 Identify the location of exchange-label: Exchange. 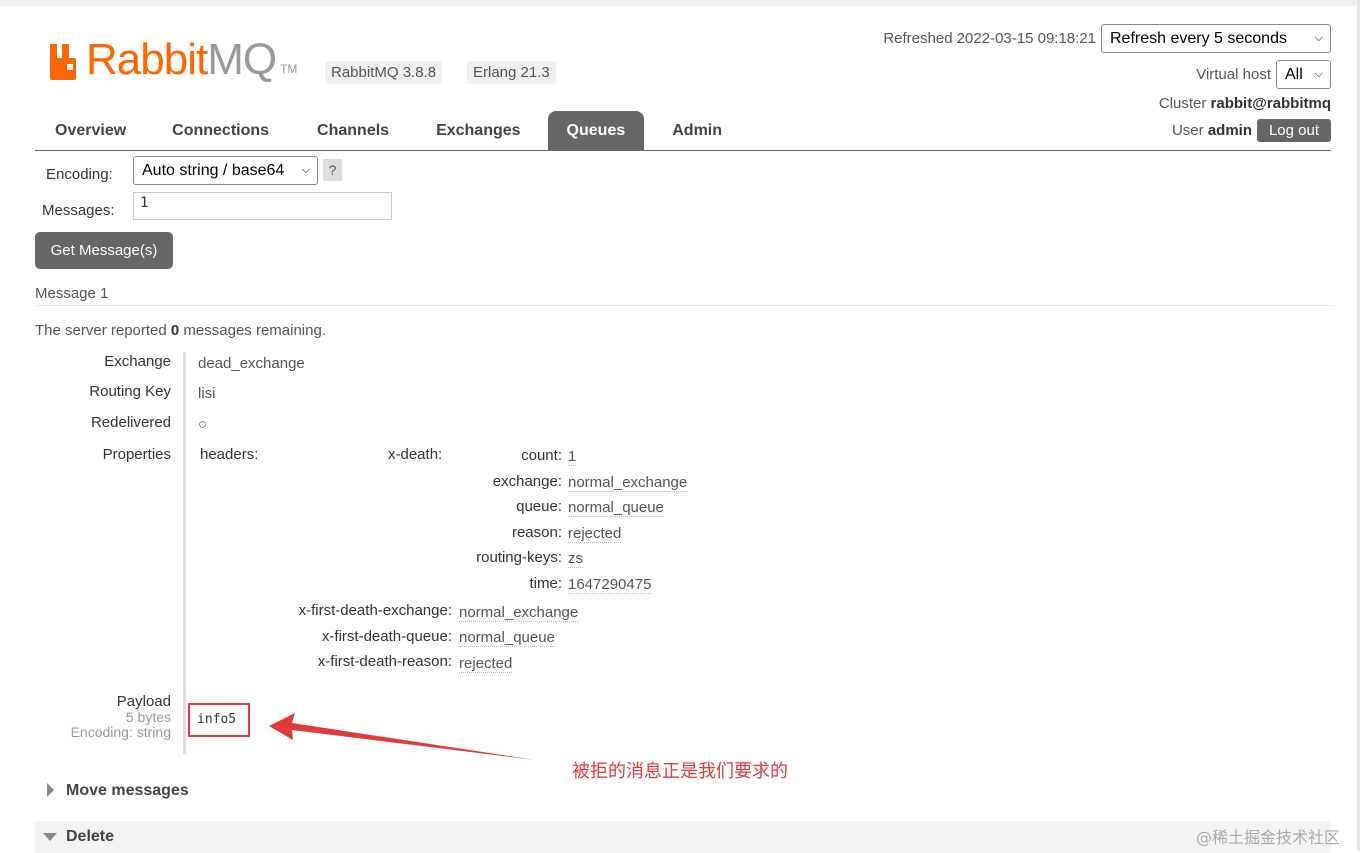
(137, 361).